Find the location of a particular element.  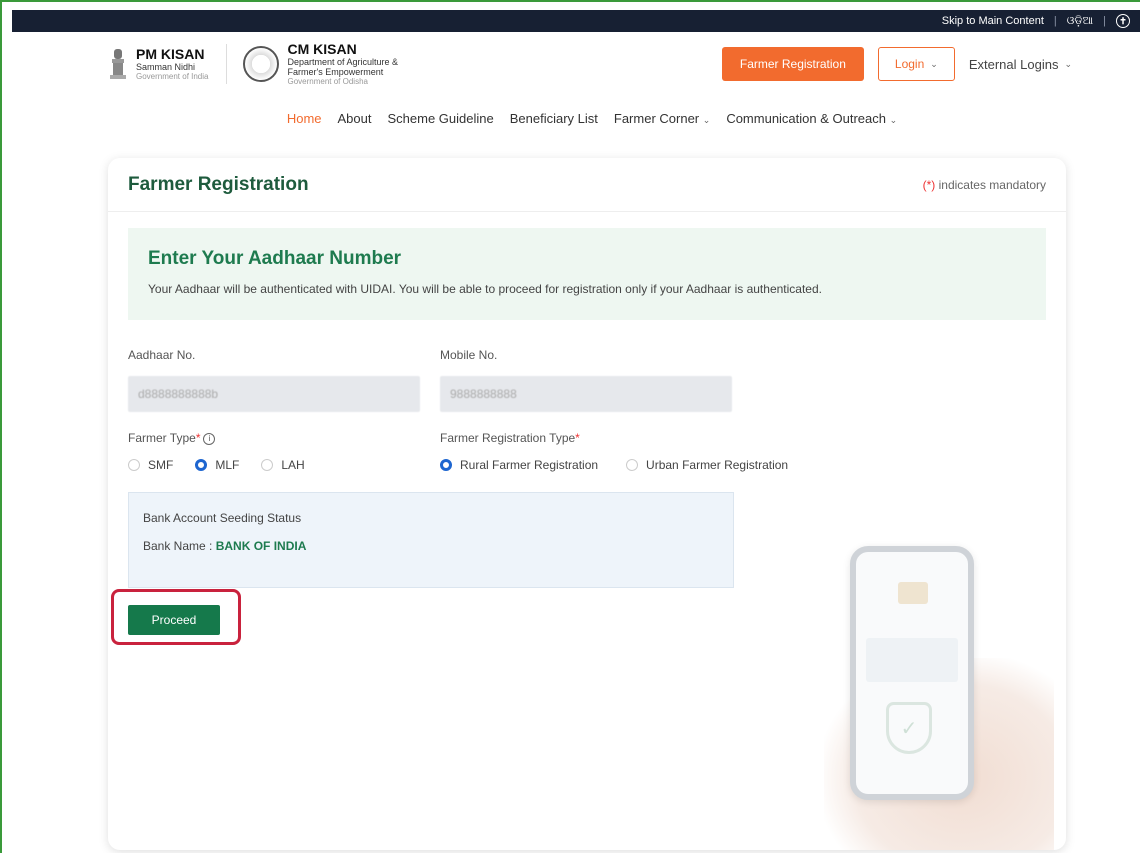

bank-name-row: Bank Name : BANK OF INDIA is located at coordinates (431, 546).